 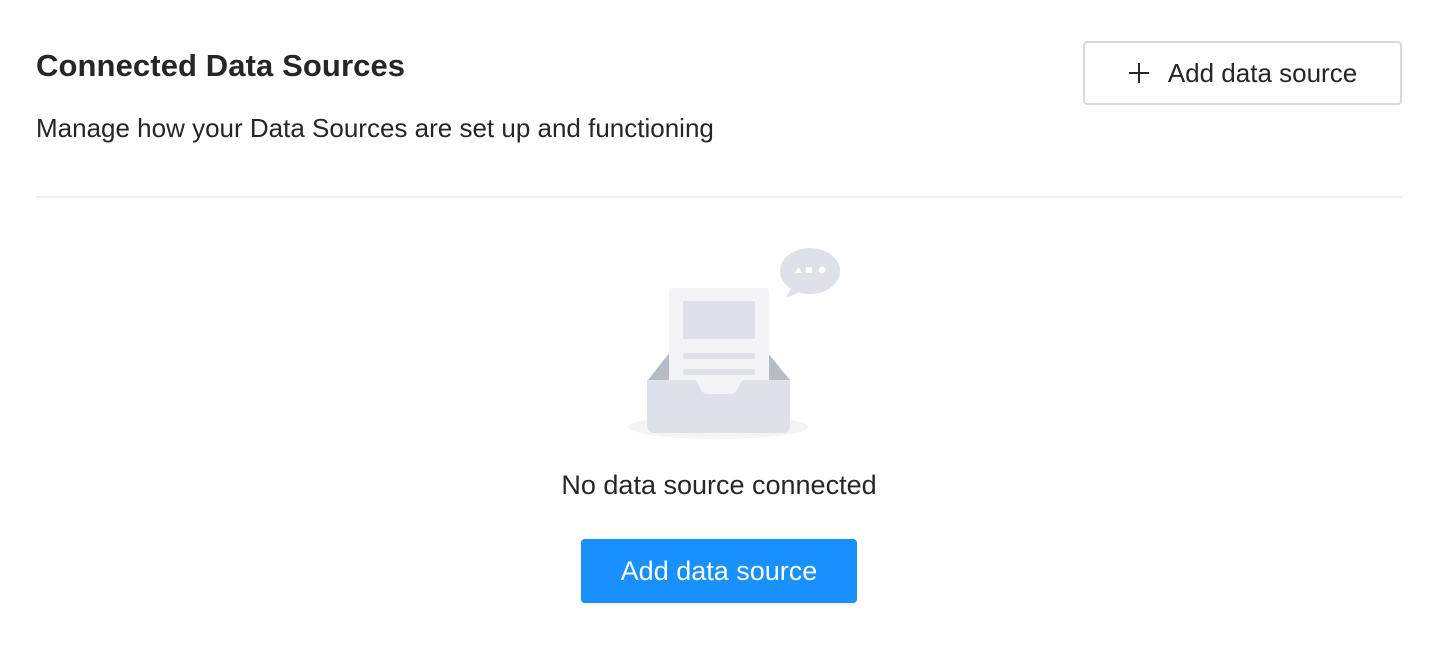 I want to click on page-title: Connected Data Sources, so click(x=221, y=65).